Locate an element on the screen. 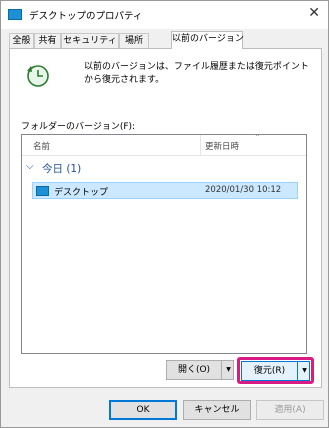  sort-caret-icon: ^ is located at coordinates (258, 137).